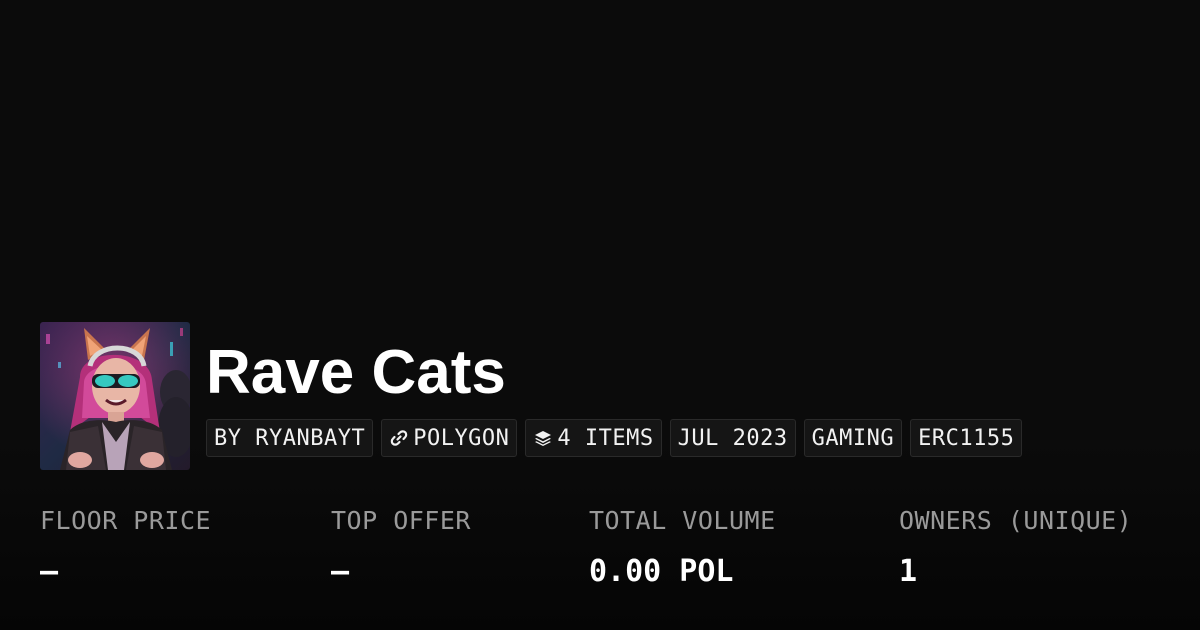  I want to click on stat-owners: OWNERS (UNIQUE) 1, so click(1015, 547).